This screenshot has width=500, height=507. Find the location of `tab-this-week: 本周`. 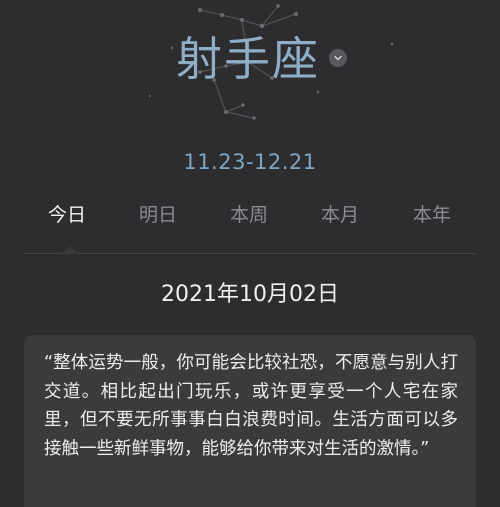

tab-this-week: 本周 is located at coordinates (249, 213).